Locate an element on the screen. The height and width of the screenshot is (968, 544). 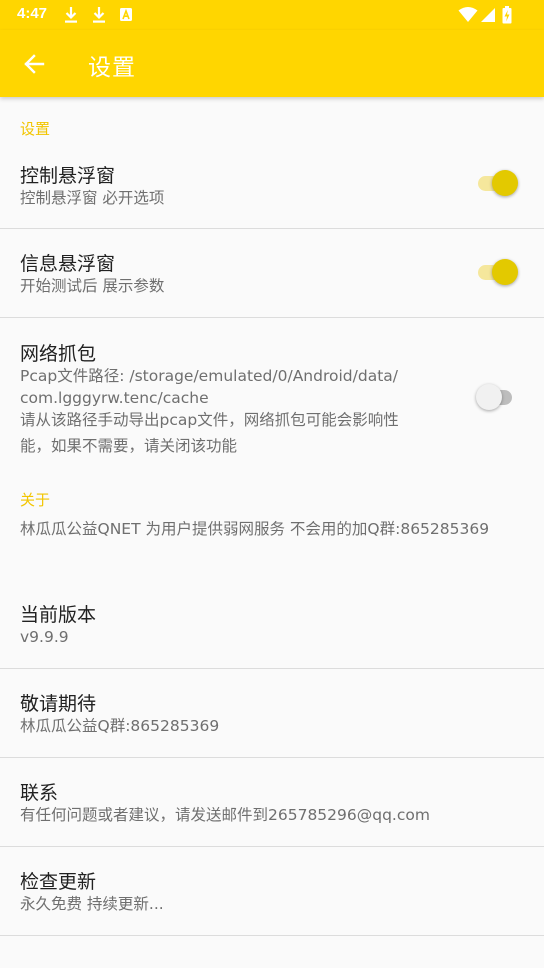
page-title: 设置 is located at coordinates (112, 68).